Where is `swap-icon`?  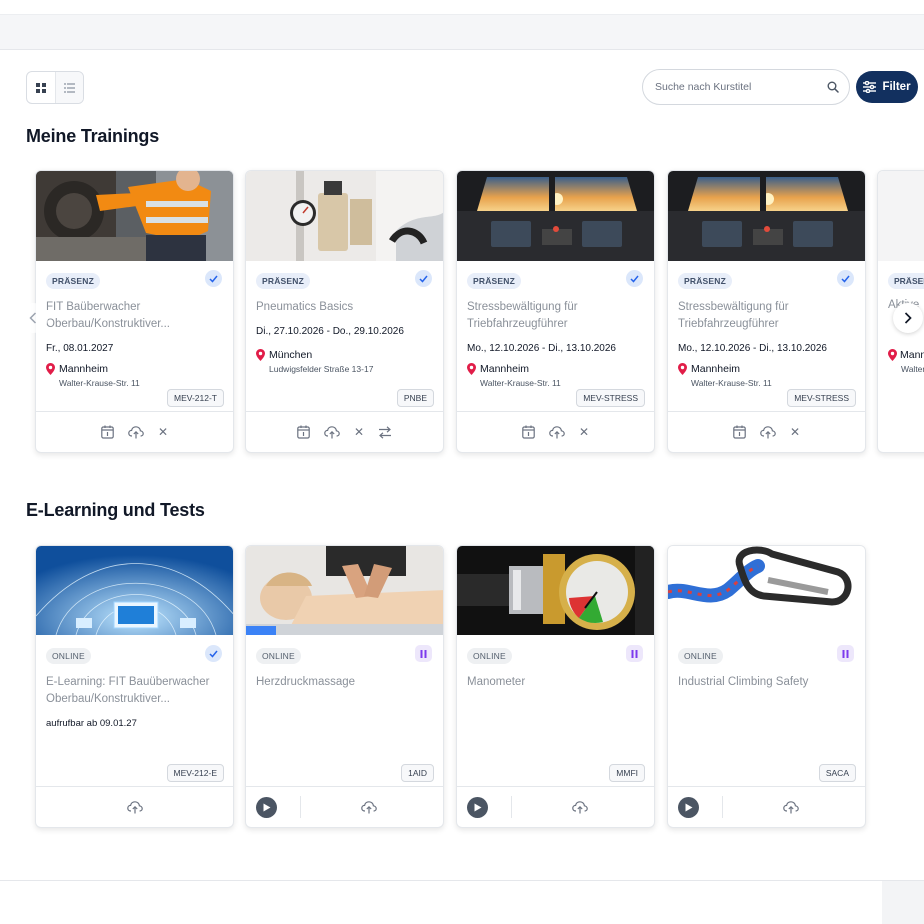
swap-icon is located at coordinates (385, 432).